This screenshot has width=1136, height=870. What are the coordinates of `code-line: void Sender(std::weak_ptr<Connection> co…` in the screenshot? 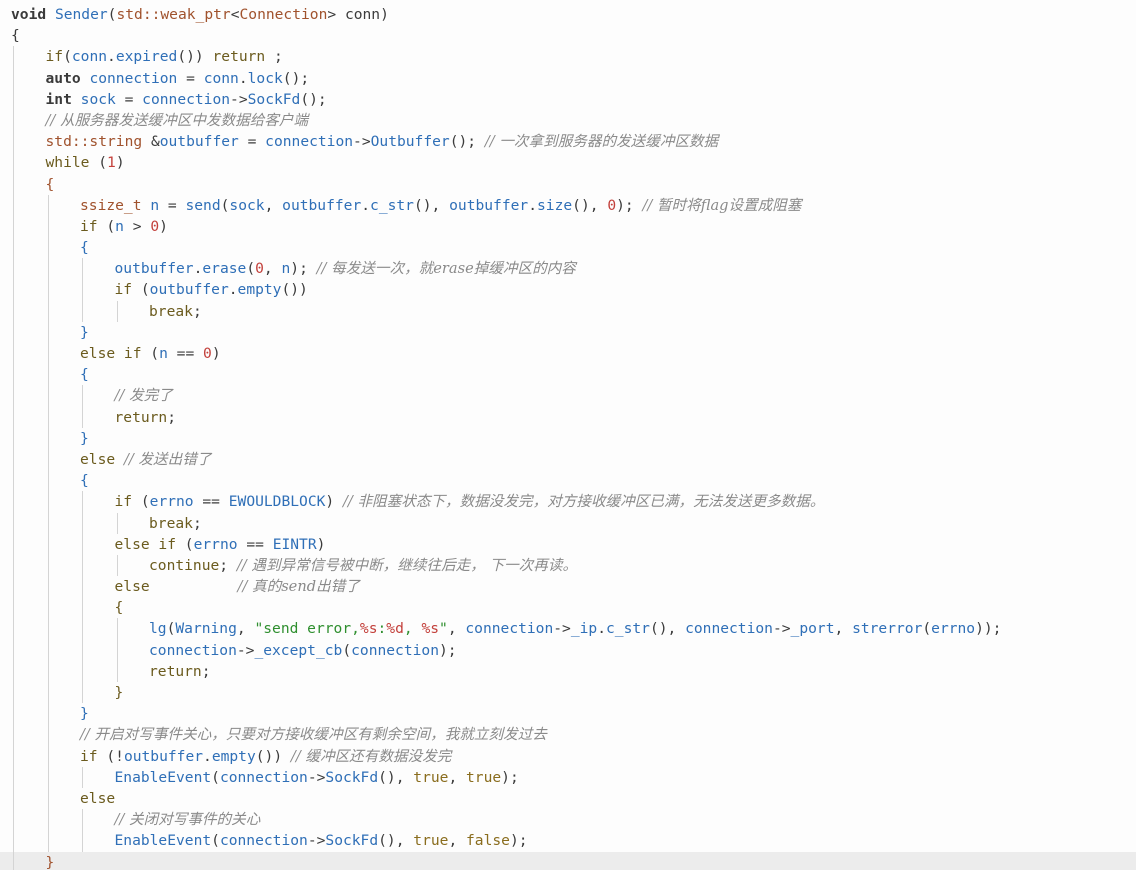 It's located at (568, 14).